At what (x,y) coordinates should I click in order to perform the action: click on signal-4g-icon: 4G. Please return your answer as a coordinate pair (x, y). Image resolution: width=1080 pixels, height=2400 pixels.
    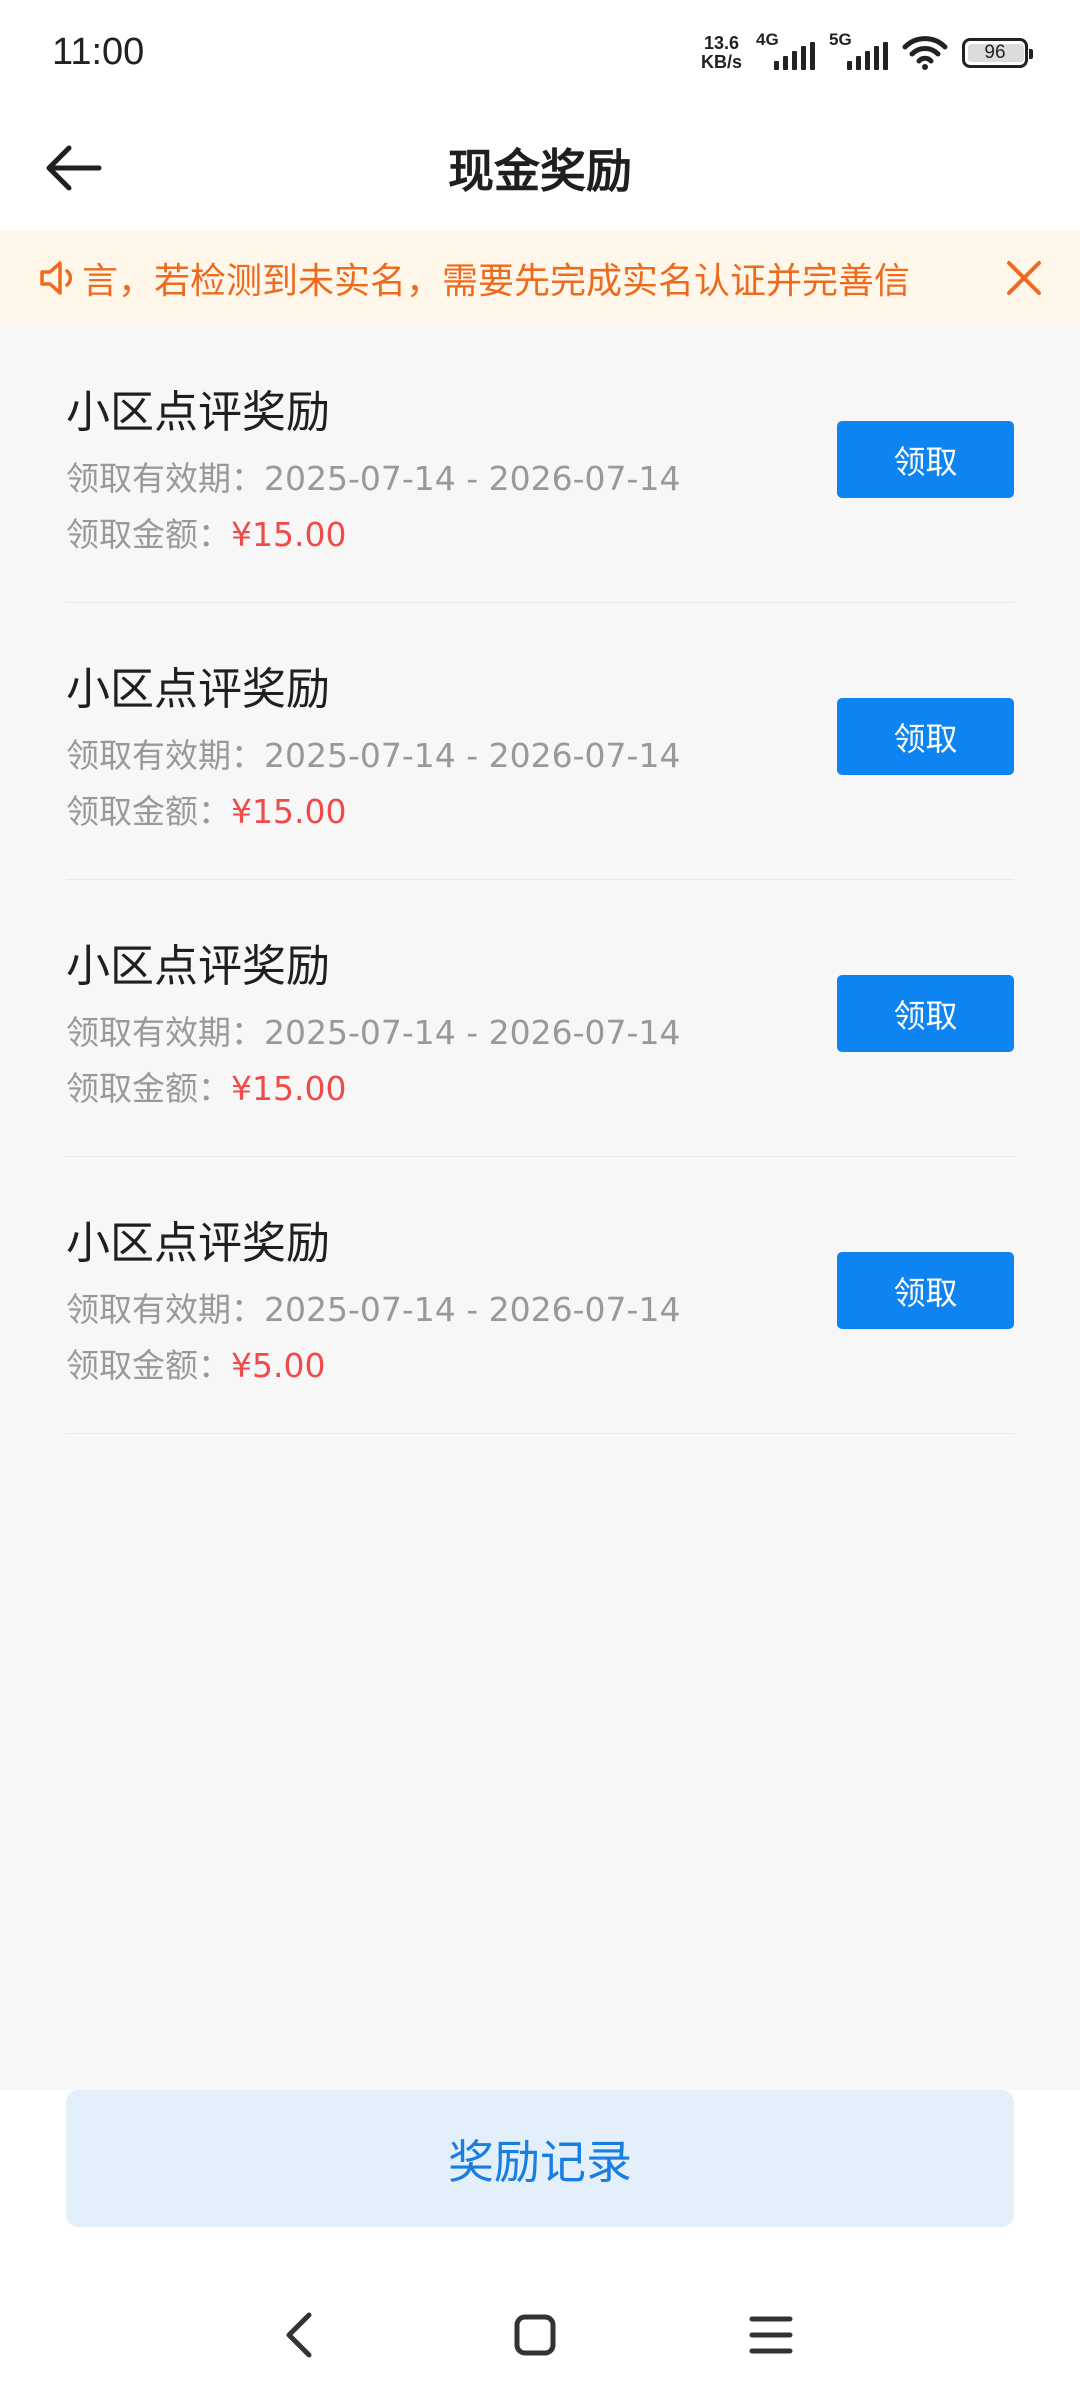
    Looking at the image, I should click on (785, 50).